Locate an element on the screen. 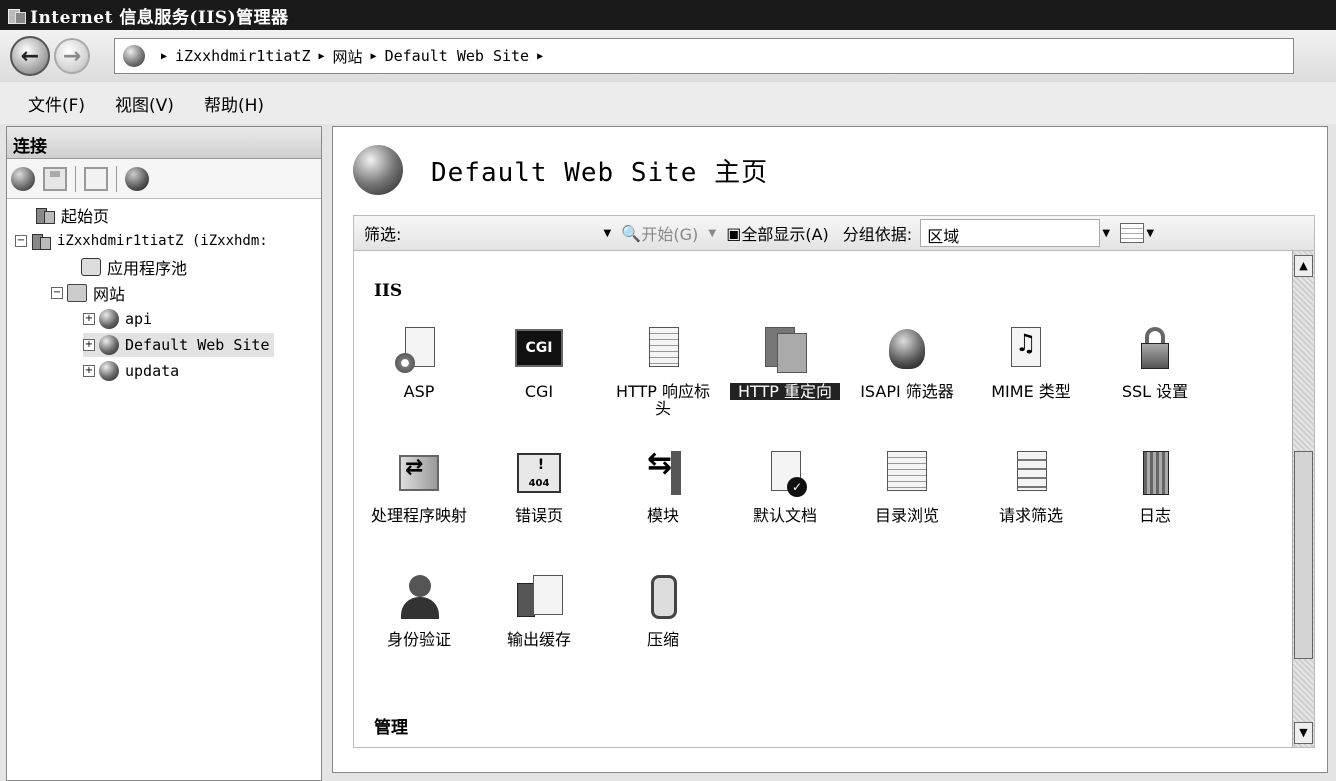 This screenshot has height=781, width=1336. feature-request-filtering: 请求筛选 is located at coordinates (1031, 486).